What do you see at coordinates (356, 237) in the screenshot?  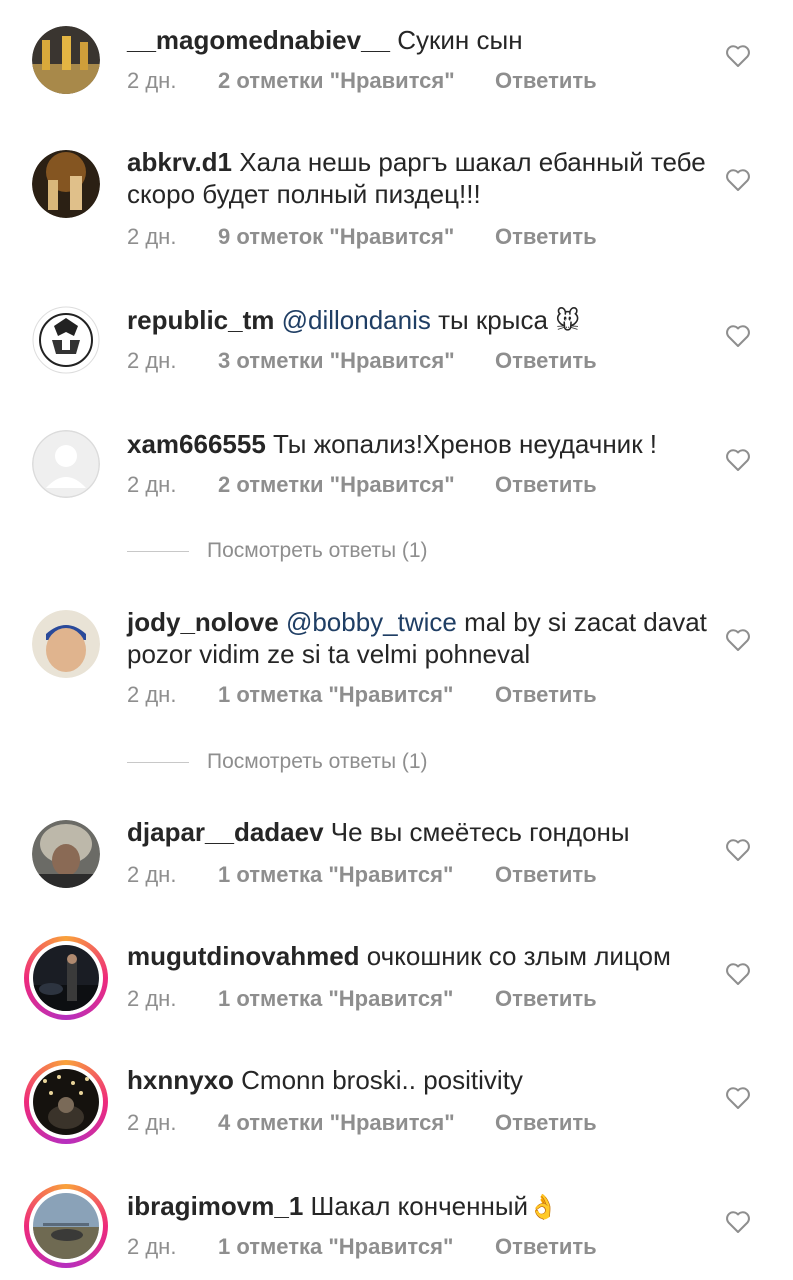 I see `comment-likes: 9 отметок "Нравится"` at bounding box center [356, 237].